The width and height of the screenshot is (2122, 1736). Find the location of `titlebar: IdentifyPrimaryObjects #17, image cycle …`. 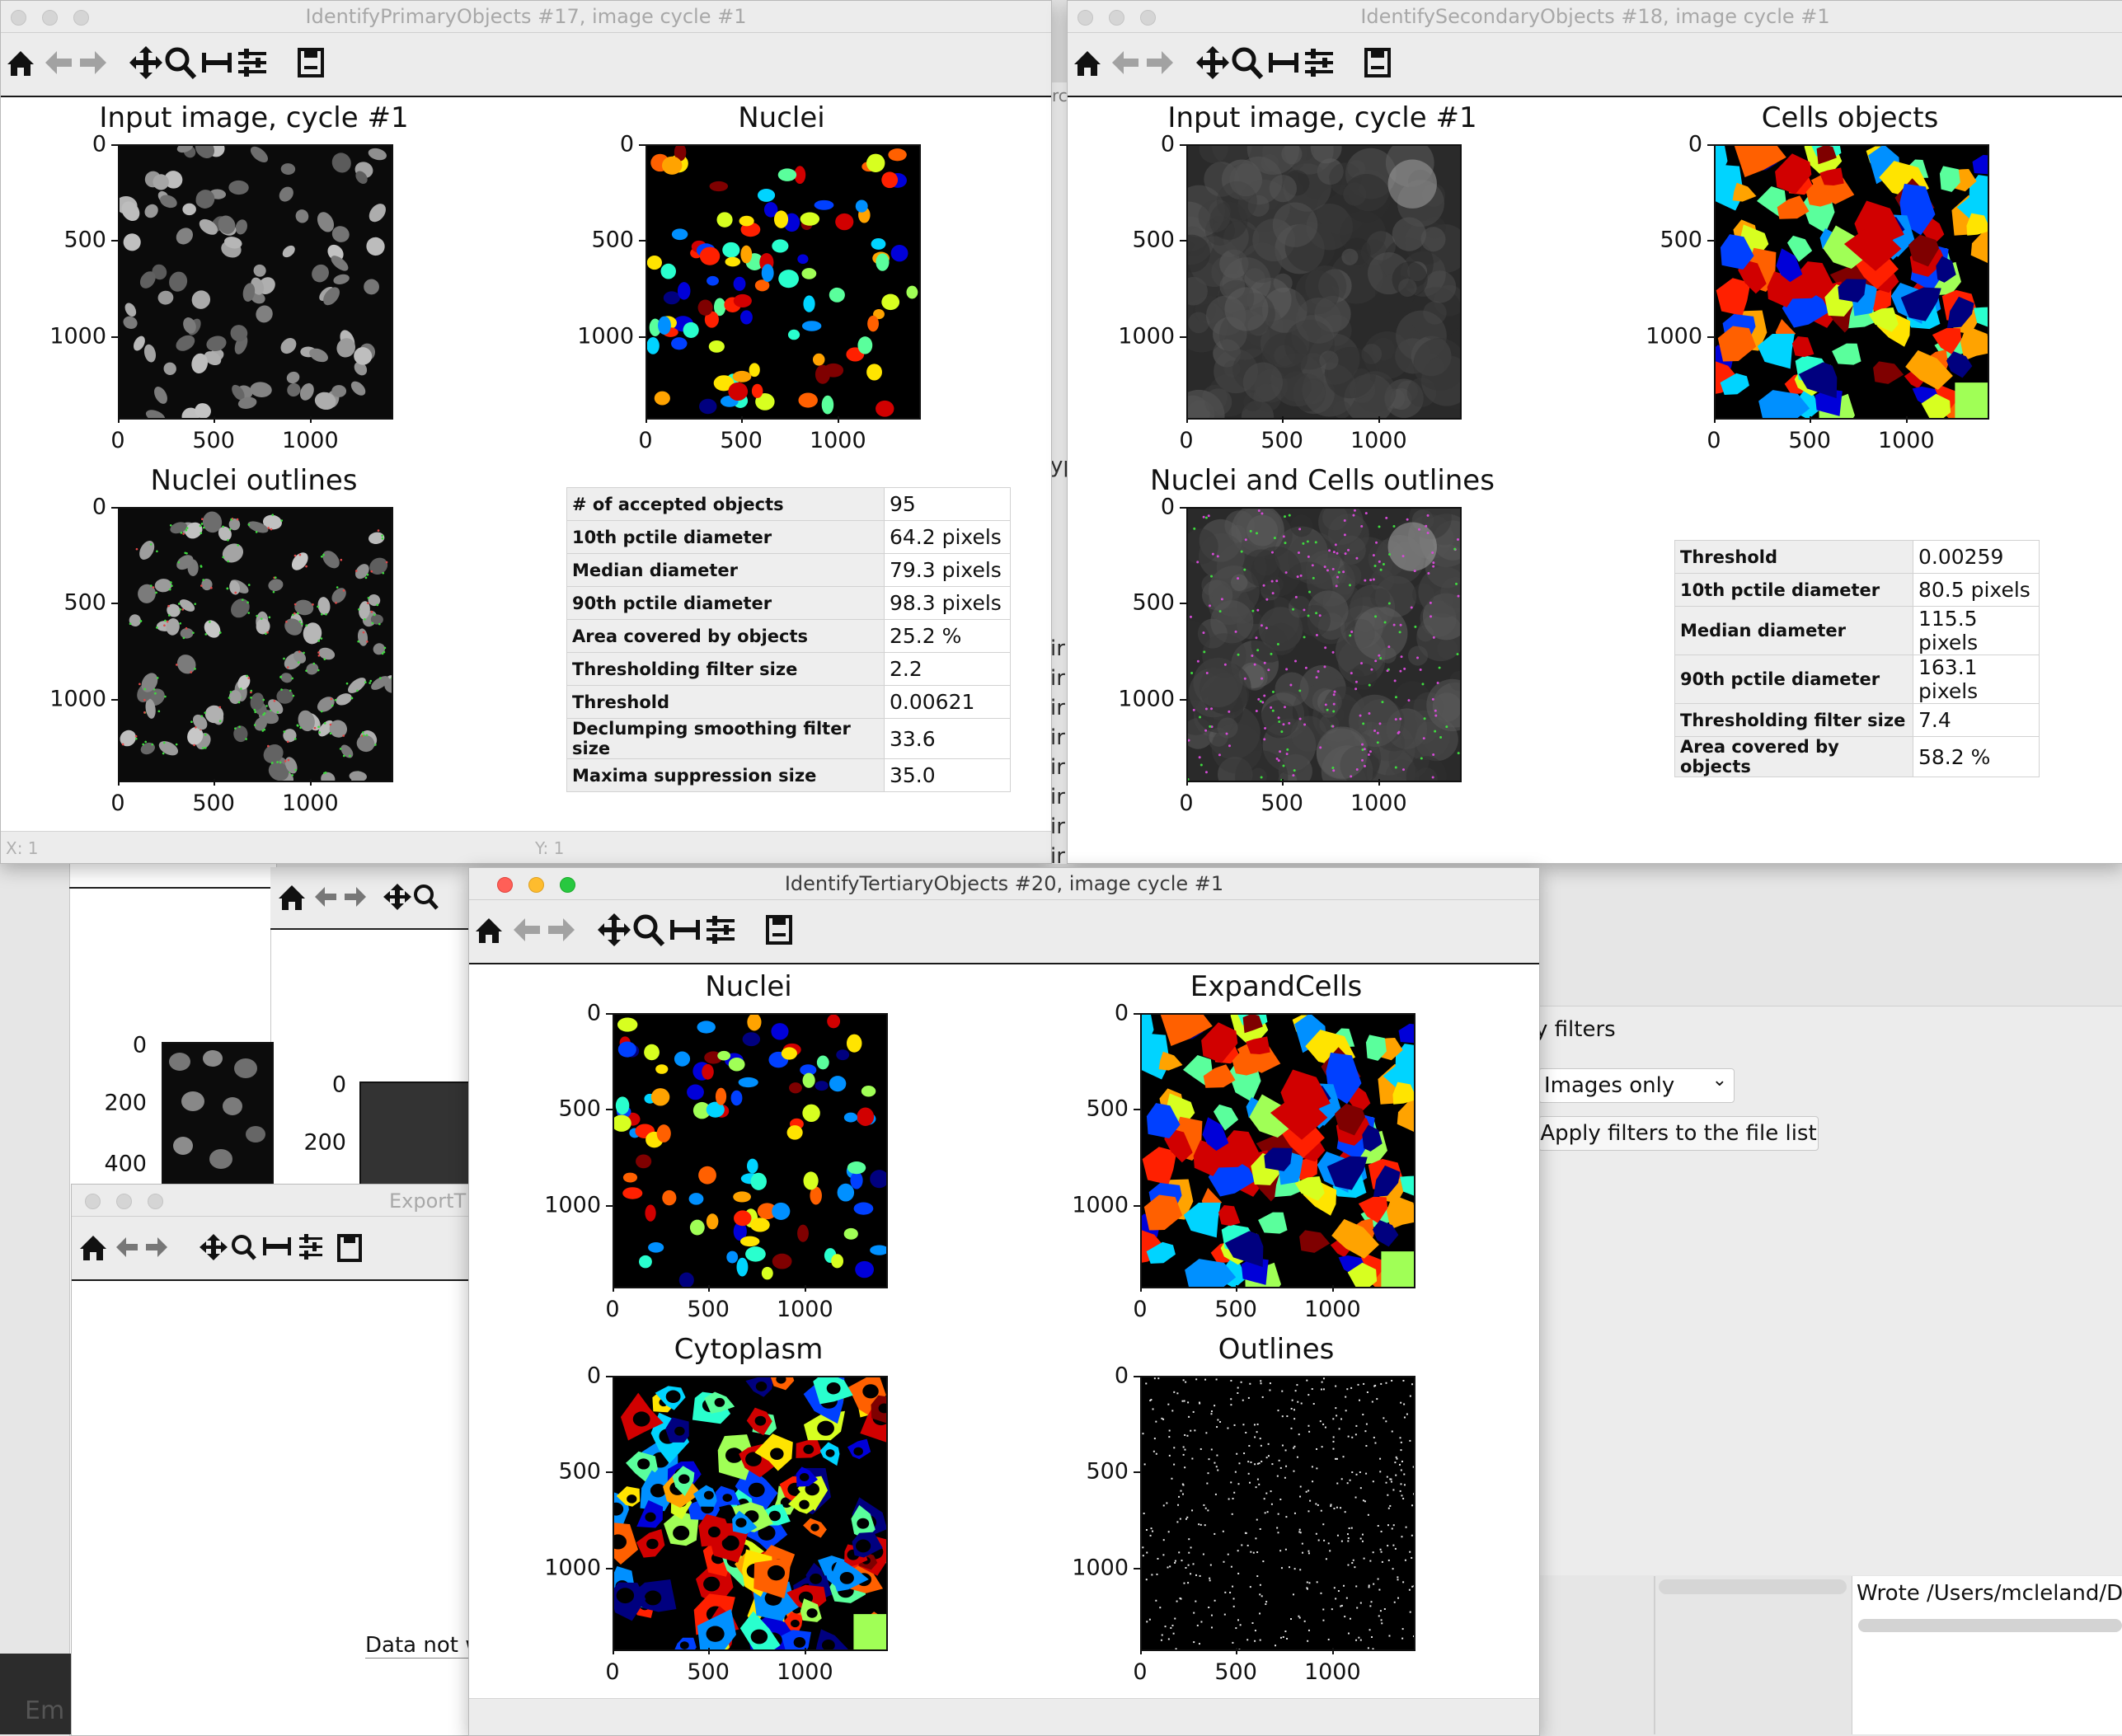

titlebar: IdentifyPrimaryObjects #17, image cycle … is located at coordinates (526, 17).